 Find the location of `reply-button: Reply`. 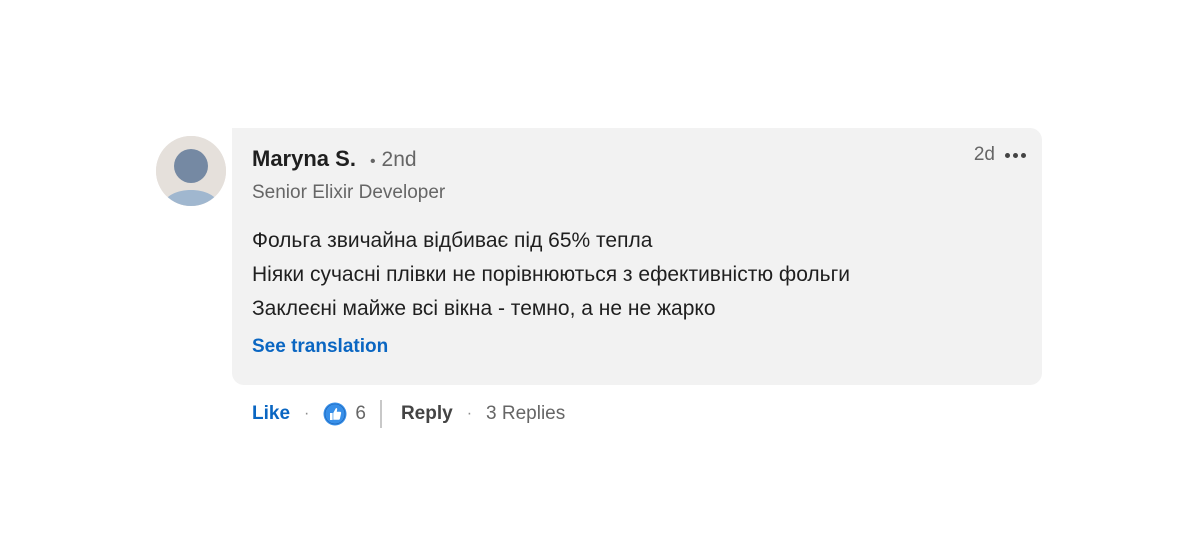

reply-button: Reply is located at coordinates (427, 414).